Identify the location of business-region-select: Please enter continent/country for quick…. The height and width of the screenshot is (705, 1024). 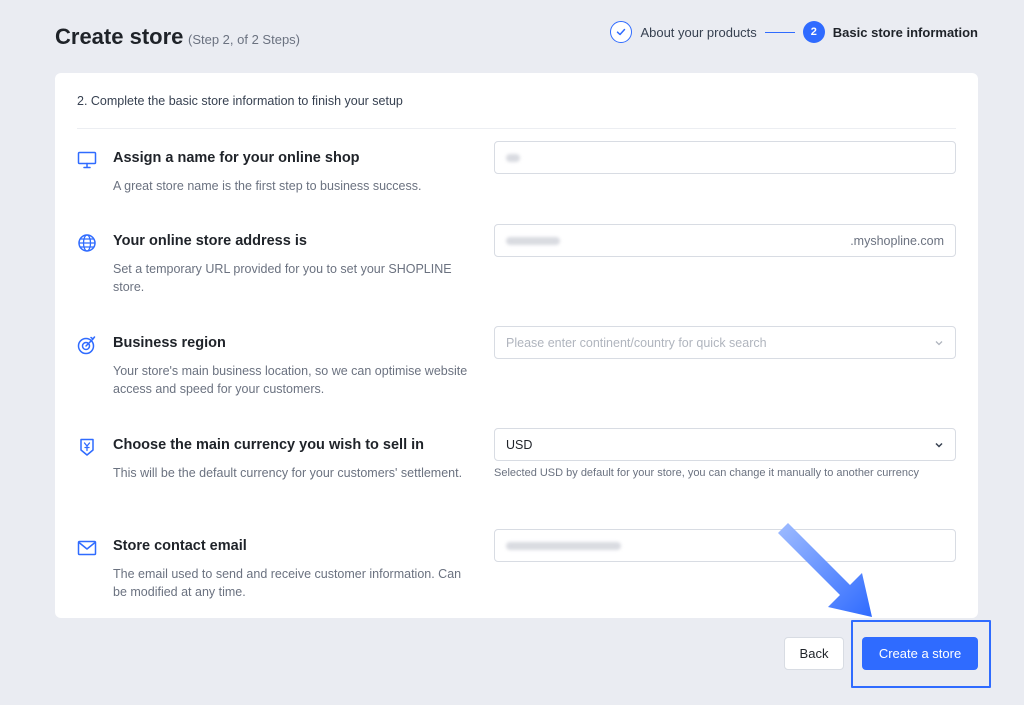
(725, 342).